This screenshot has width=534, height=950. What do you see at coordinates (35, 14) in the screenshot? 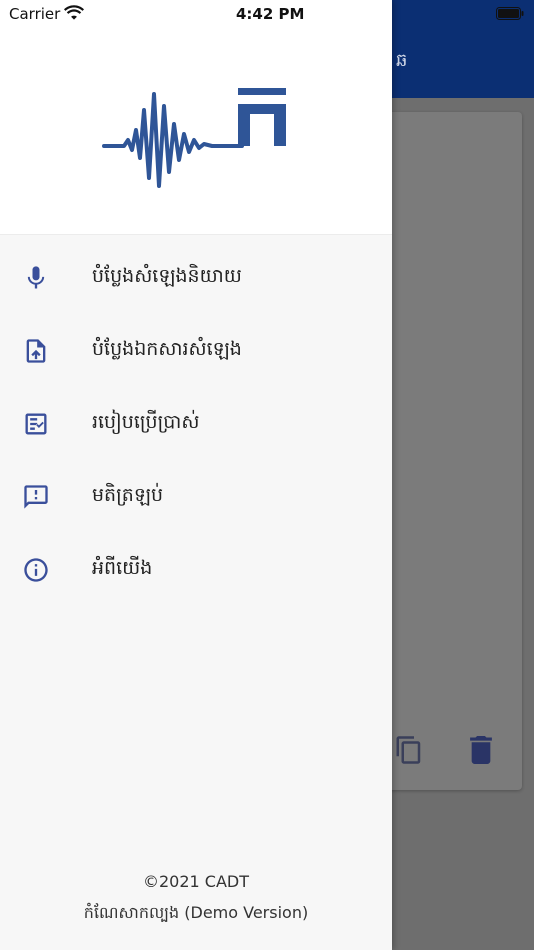
I see `carrier-label: Carrier` at bounding box center [35, 14].